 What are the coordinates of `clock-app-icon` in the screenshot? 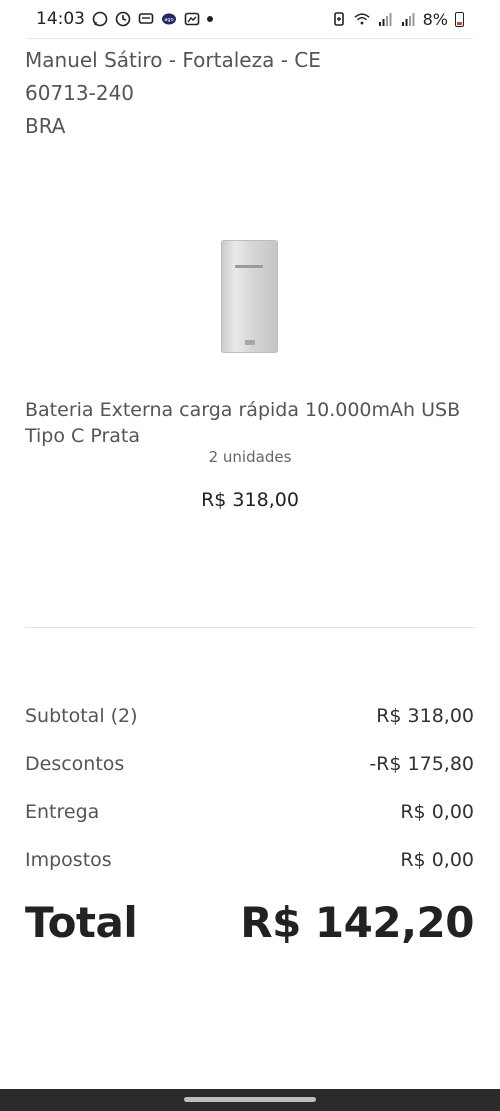 It's located at (123, 19).